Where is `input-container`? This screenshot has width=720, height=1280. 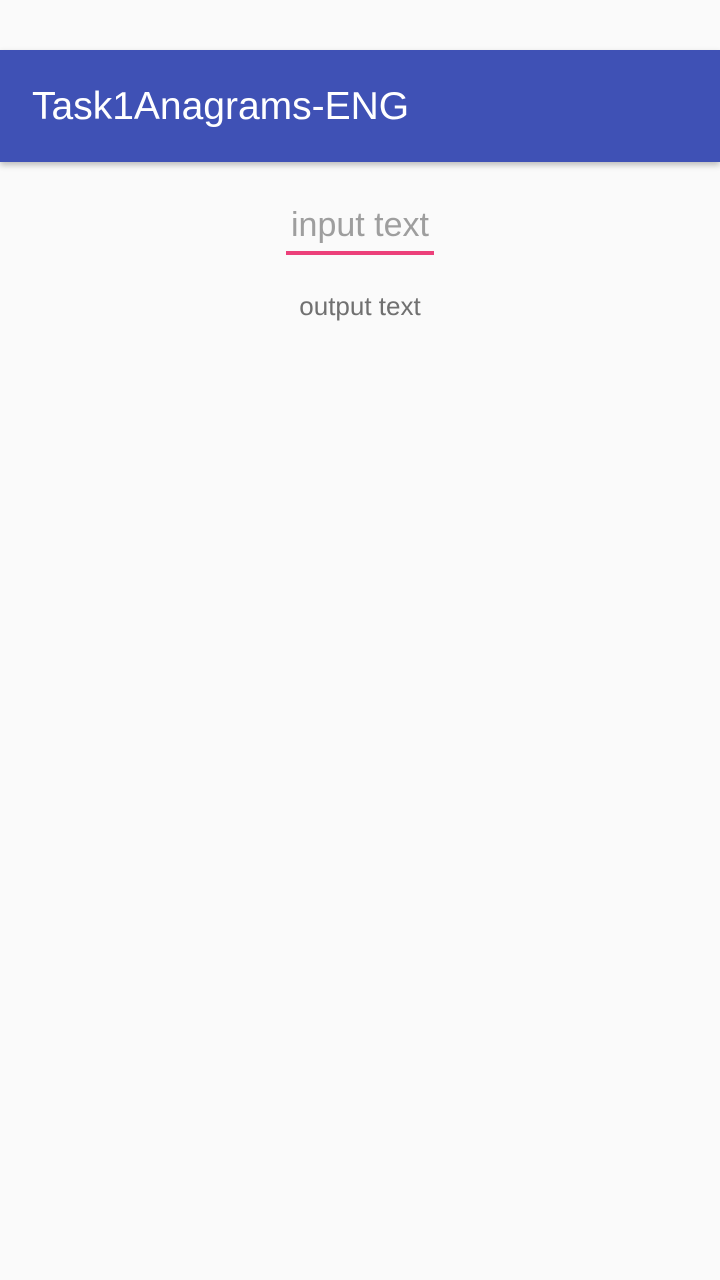 input-container is located at coordinates (360, 228).